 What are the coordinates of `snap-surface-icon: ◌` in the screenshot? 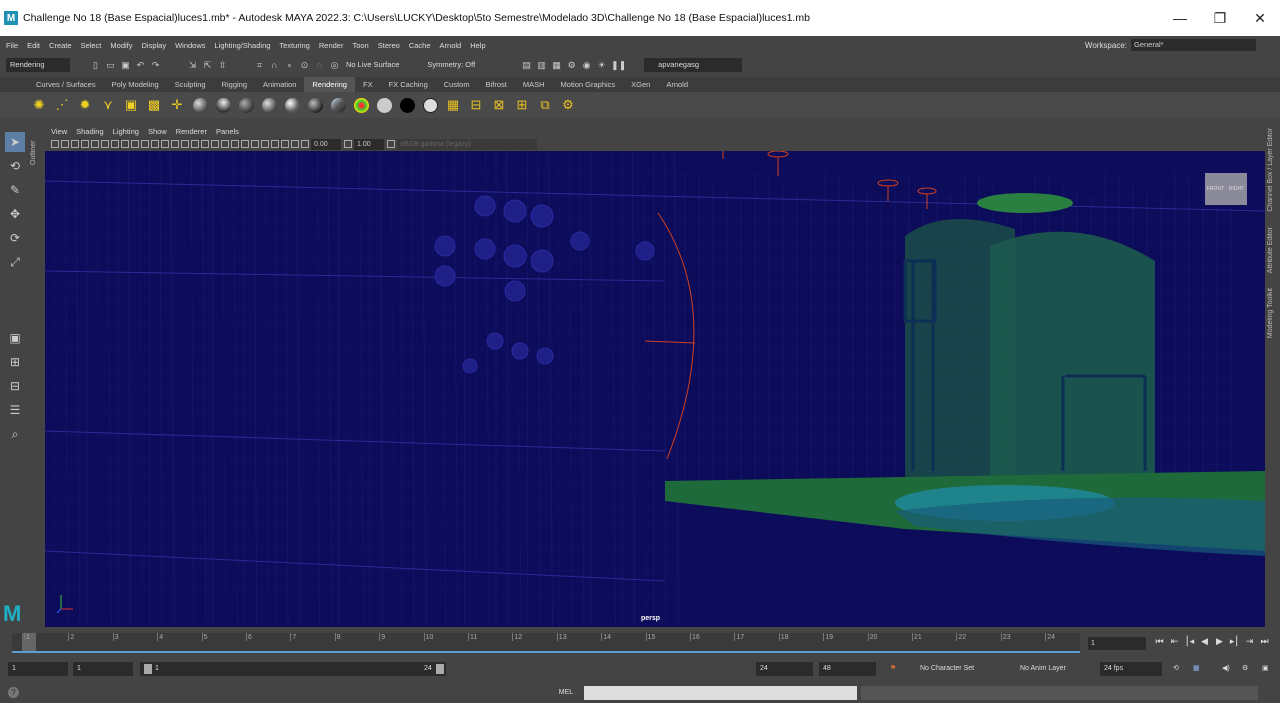 It's located at (319, 65).